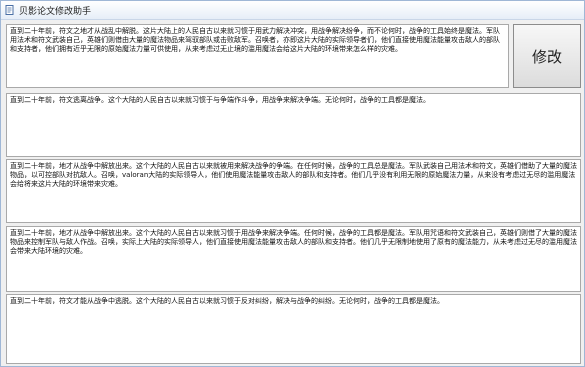  I want to click on title-bar: 贝影论文修改助手, so click(292, 10).